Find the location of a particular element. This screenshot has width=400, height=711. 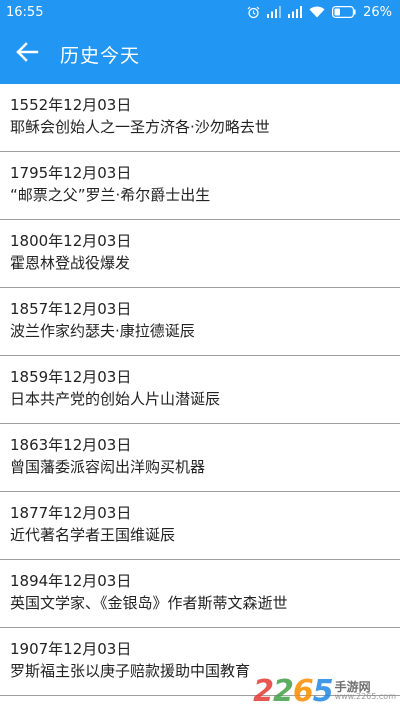

arrow-left-icon is located at coordinates (27, 54).